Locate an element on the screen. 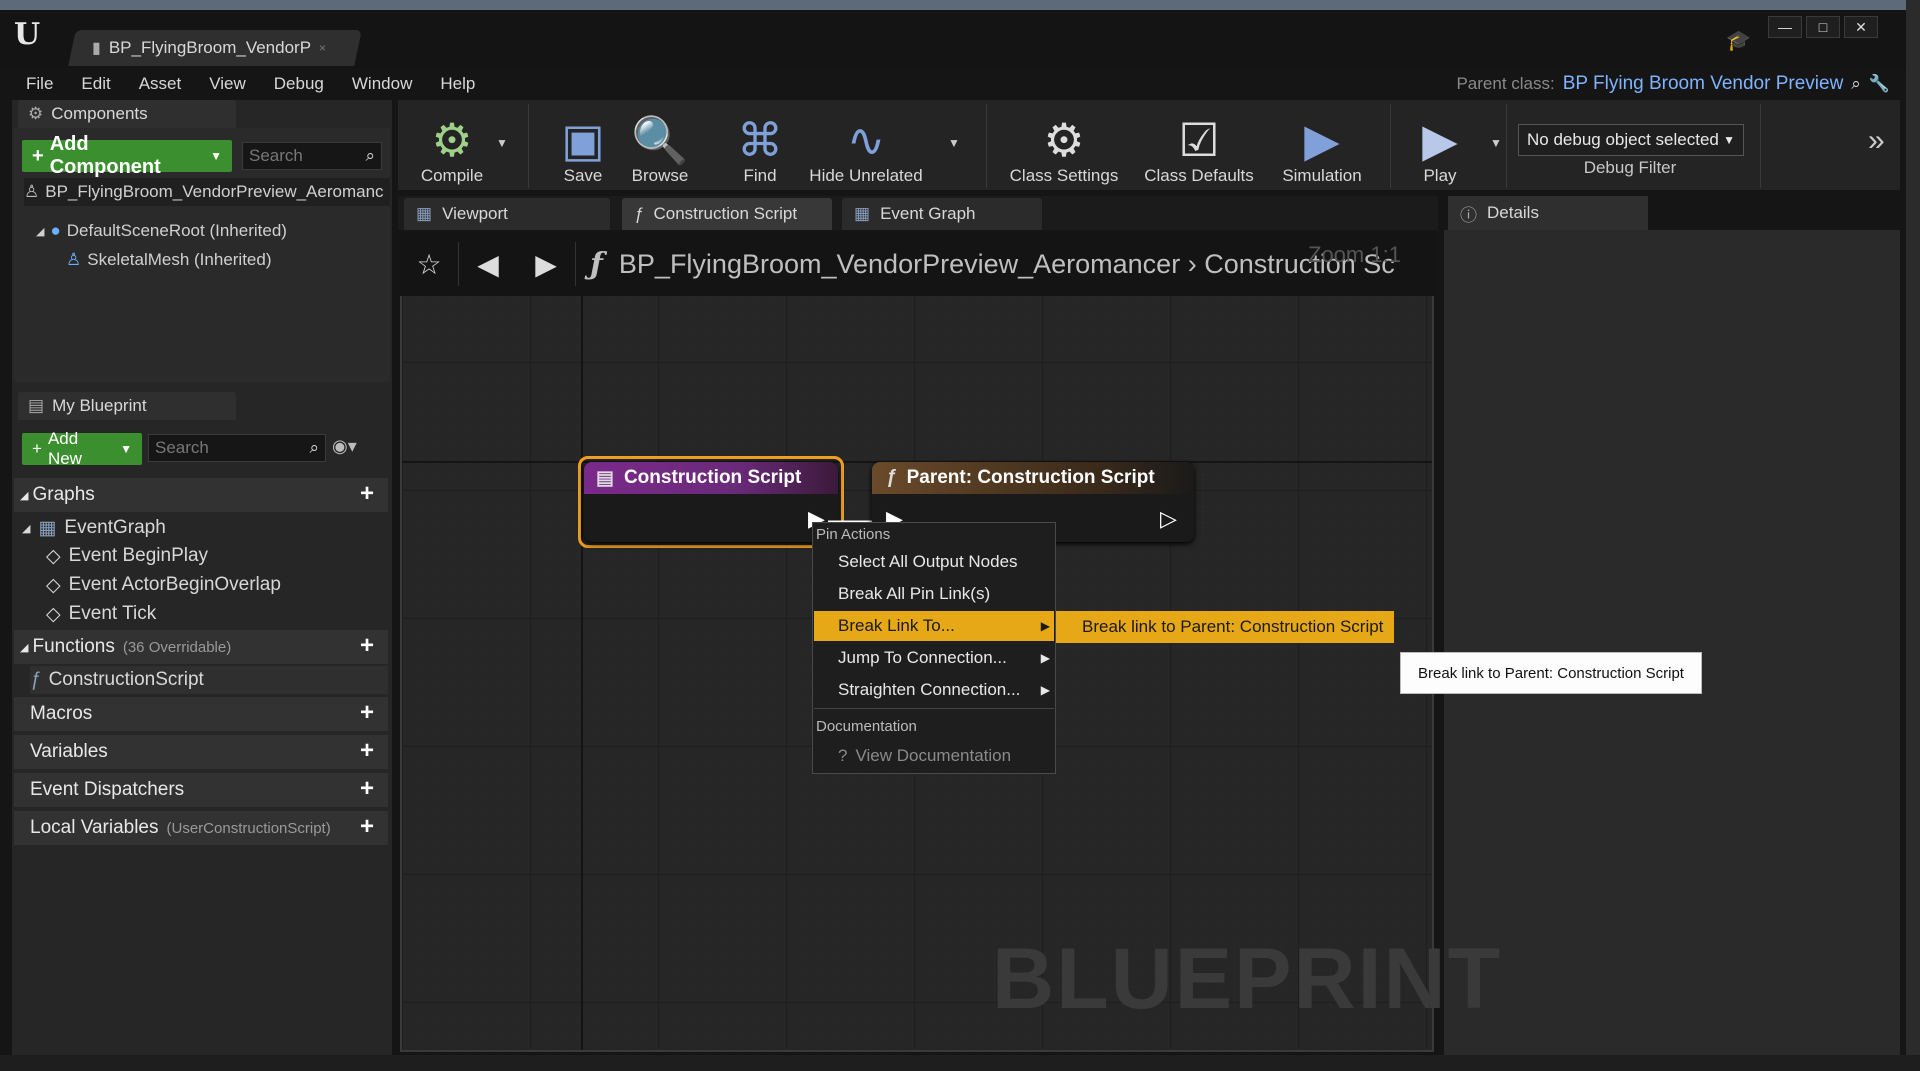 Image resolution: width=1920 pixels, height=1071 pixels. add-dispatcher-icon: + is located at coordinates (367, 789).